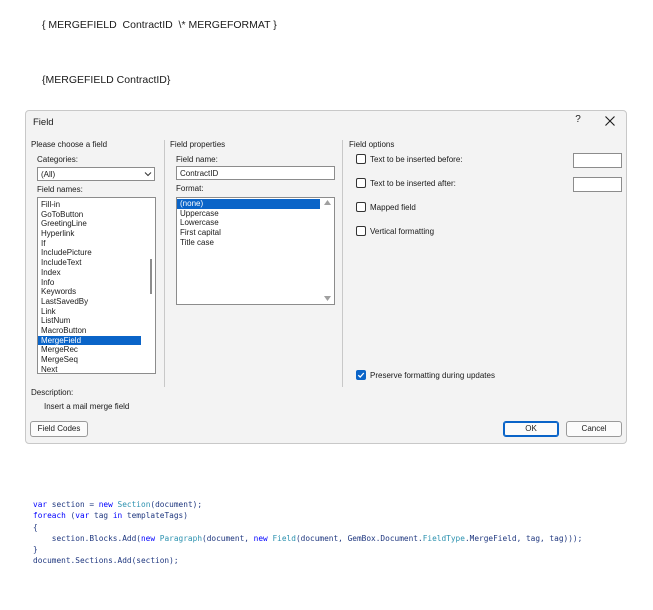 The width and height of the screenshot is (653, 610). Describe the element at coordinates (594, 429) in the screenshot. I see `cancel-button: Cancel` at that location.